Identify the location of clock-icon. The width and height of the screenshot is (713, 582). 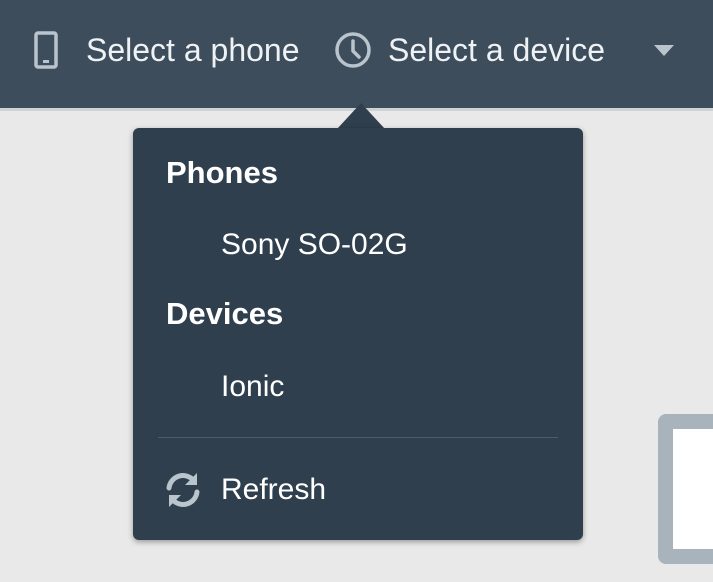
(353, 50).